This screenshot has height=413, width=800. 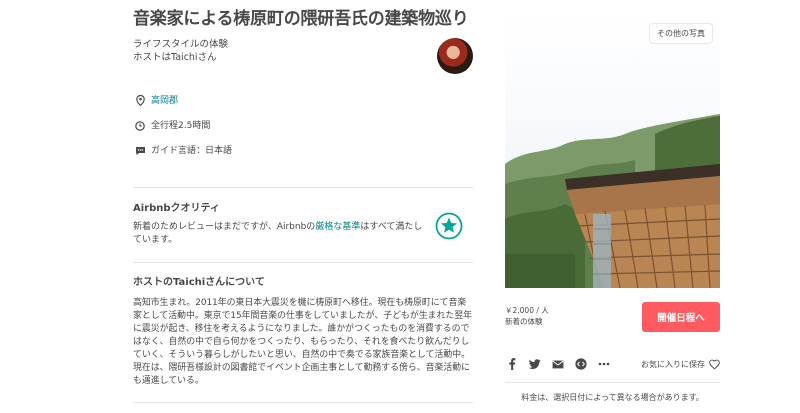 What do you see at coordinates (140, 151) in the screenshot?
I see `chat-bubble-icon` at bounding box center [140, 151].